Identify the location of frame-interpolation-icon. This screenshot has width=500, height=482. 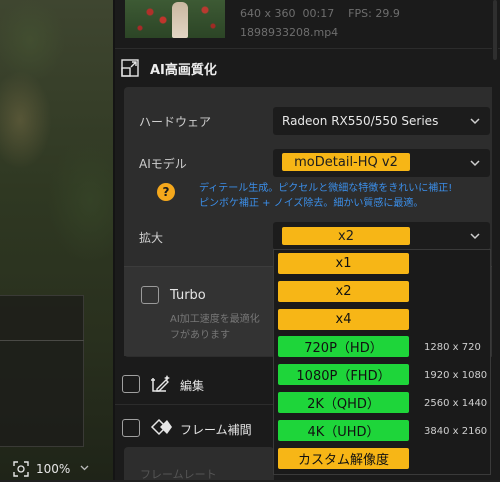
(162, 427).